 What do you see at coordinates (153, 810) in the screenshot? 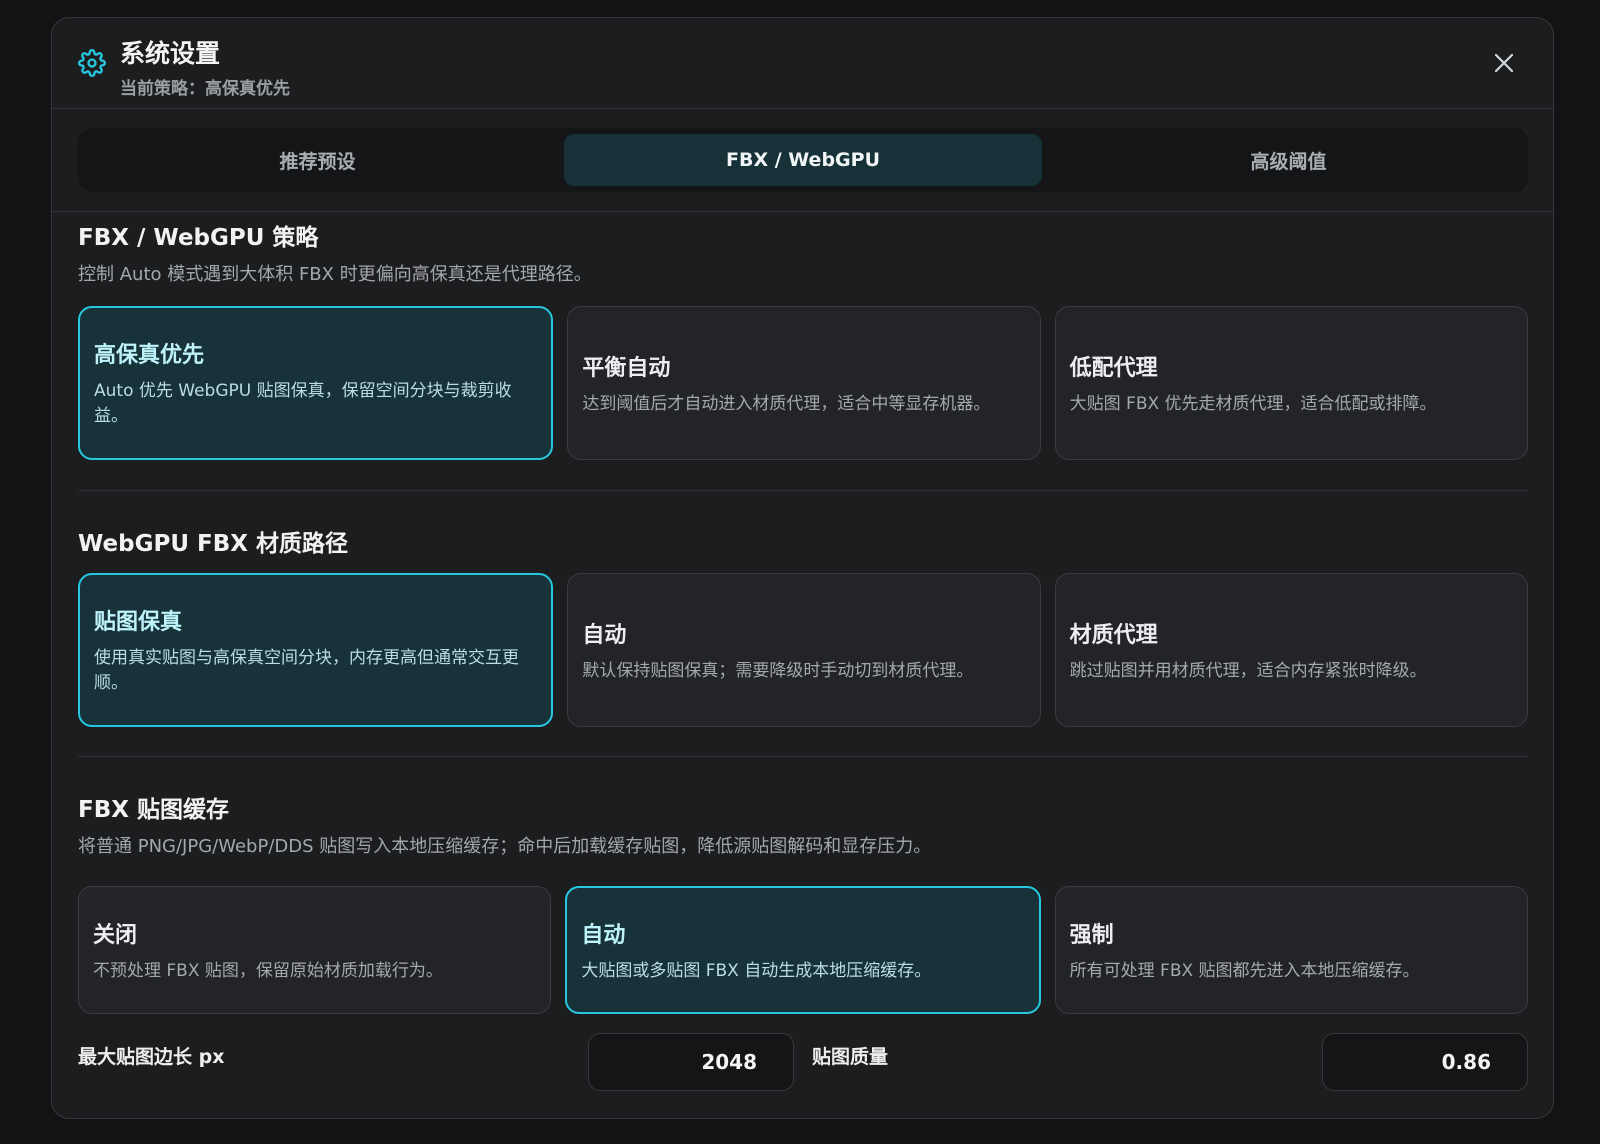
I see `cache-section-title: FBX 贴图缓存` at bounding box center [153, 810].